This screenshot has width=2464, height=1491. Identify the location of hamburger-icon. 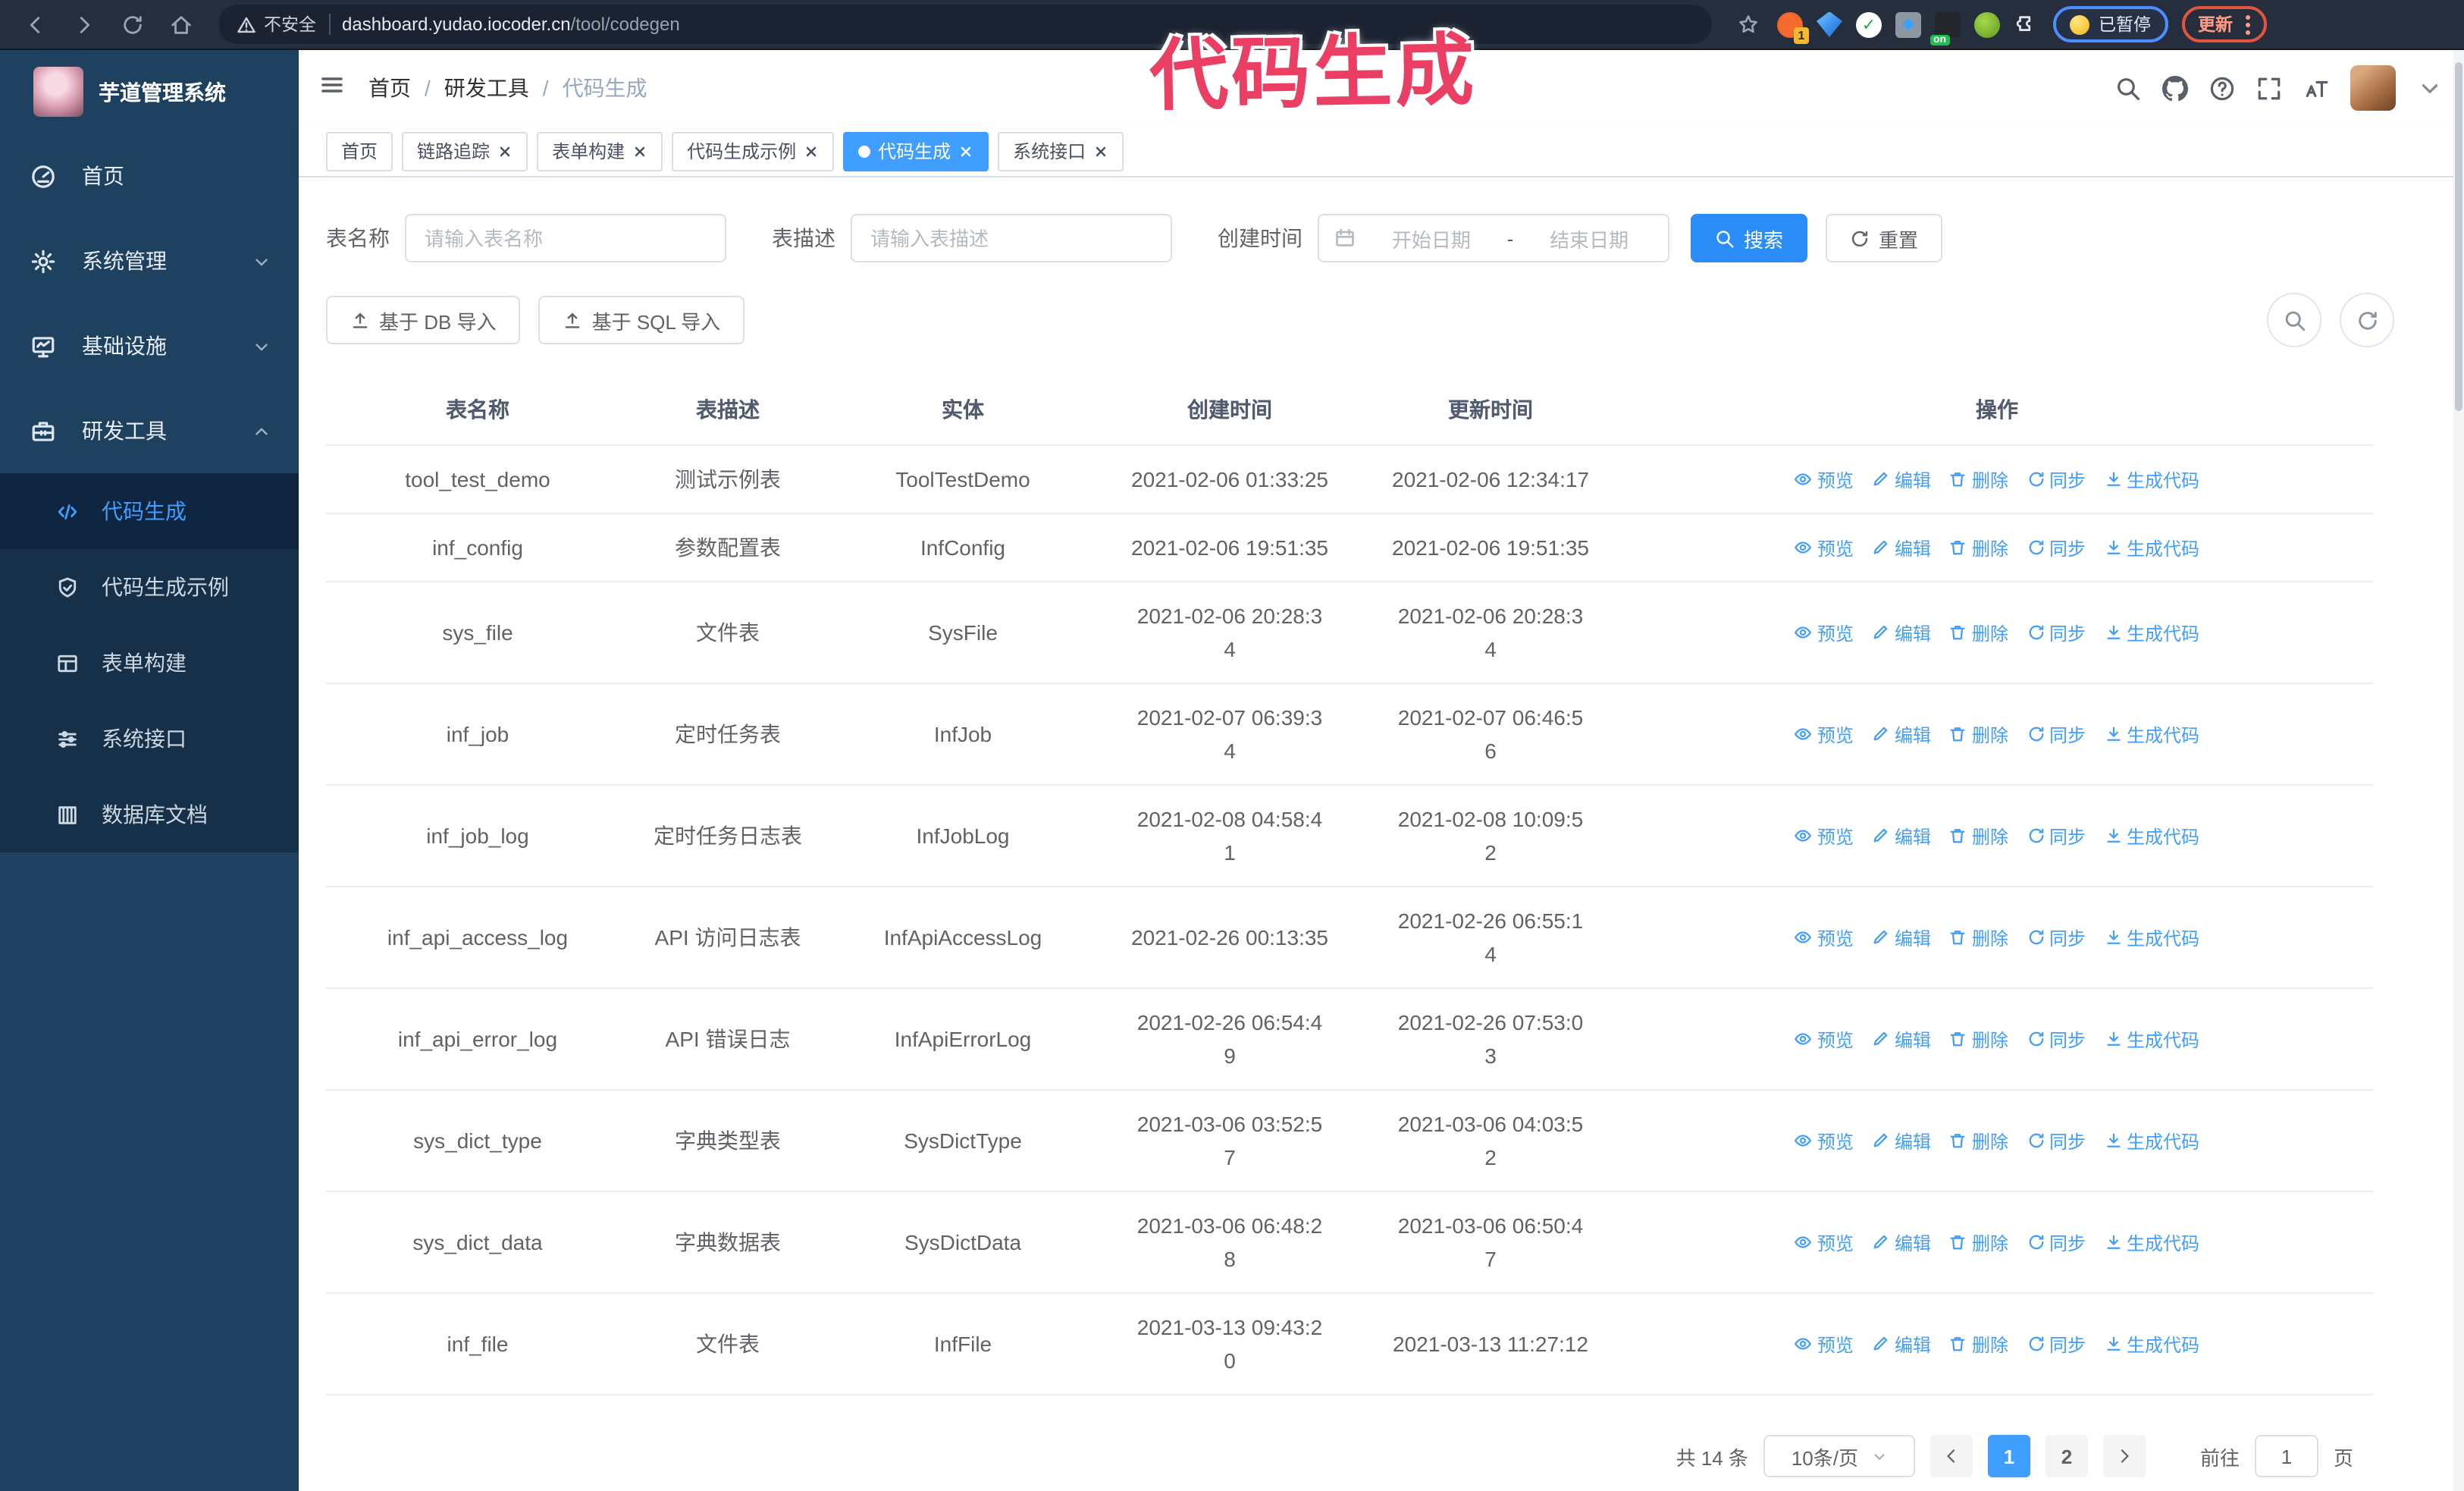
(332, 88).